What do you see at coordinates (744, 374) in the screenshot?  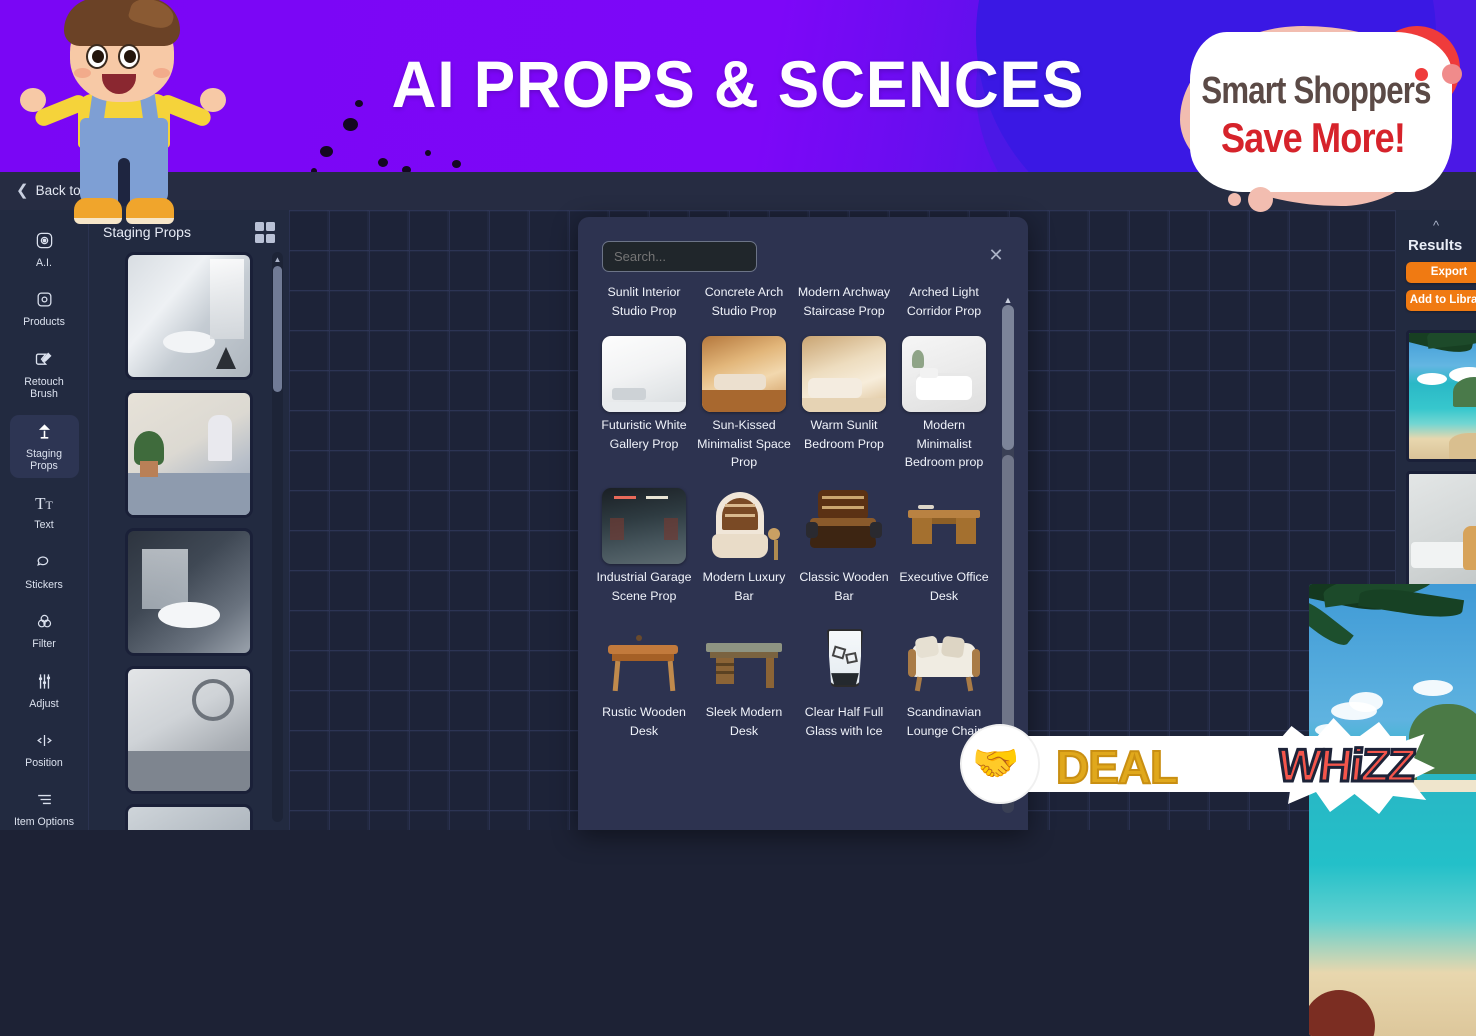 I see `prop-thumbnail-sunkissed-room` at bounding box center [744, 374].